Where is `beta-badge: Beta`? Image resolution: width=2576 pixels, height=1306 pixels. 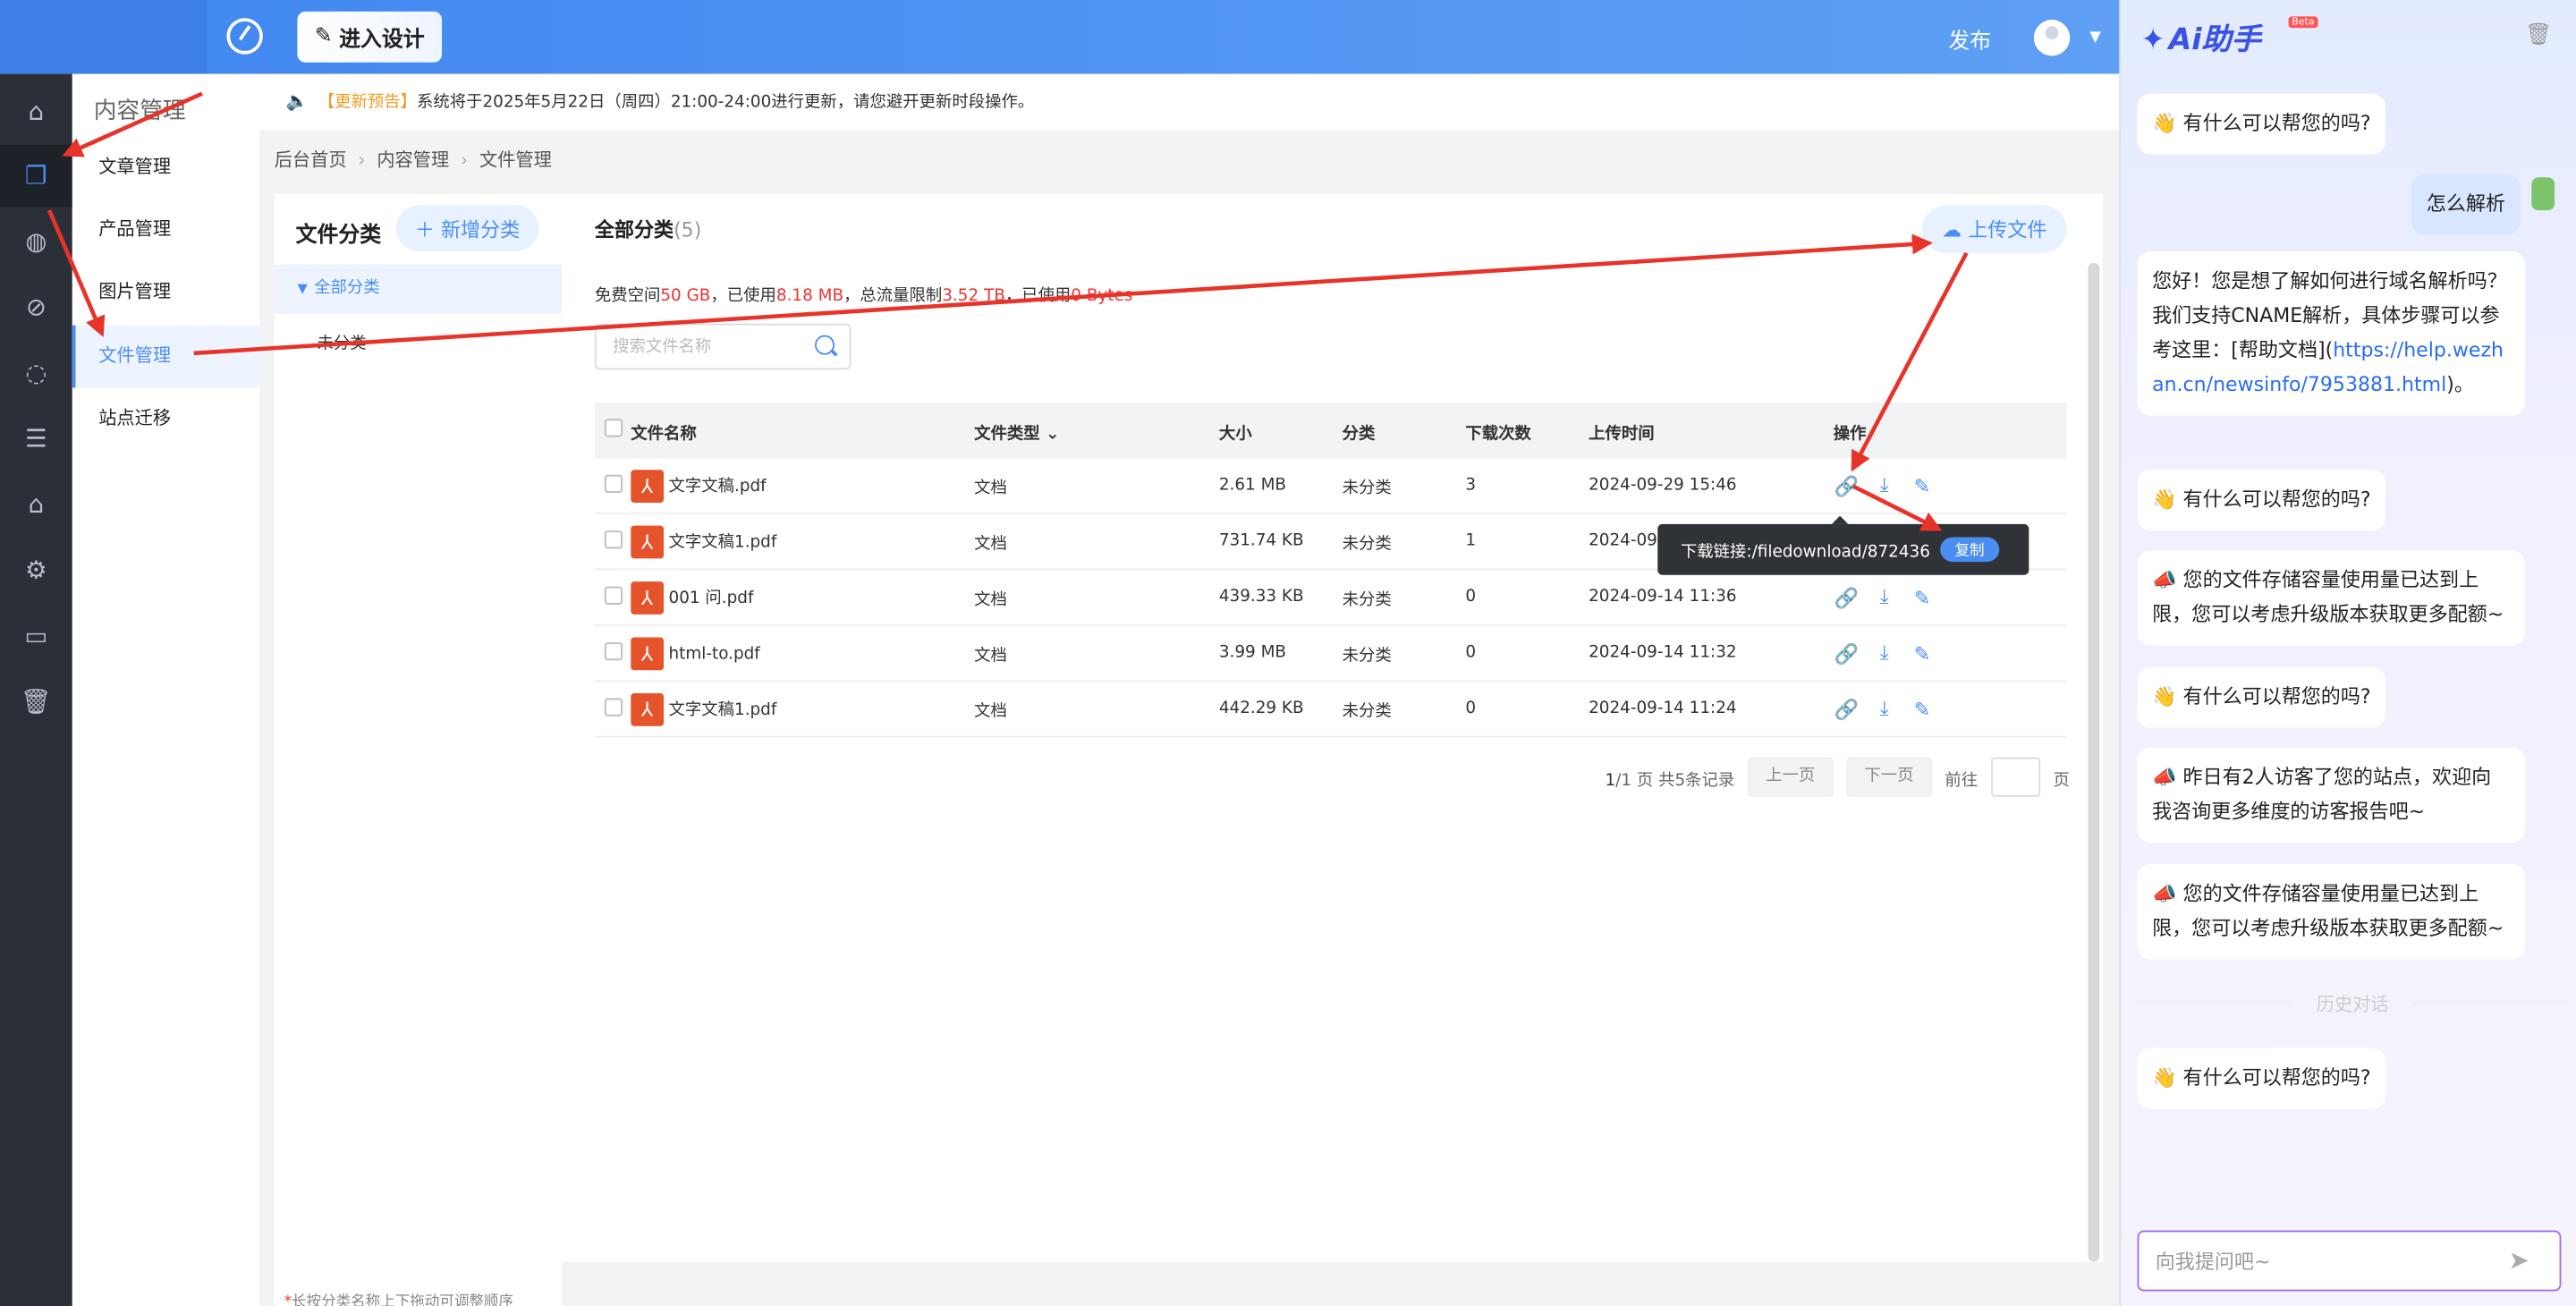 beta-badge: Beta is located at coordinates (2303, 22).